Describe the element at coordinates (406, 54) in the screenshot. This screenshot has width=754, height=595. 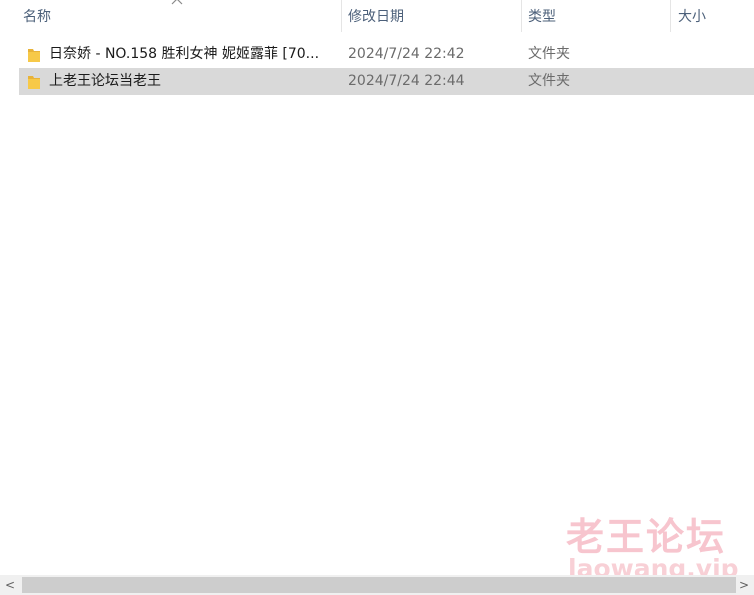
I see `file-date-modified: 2024/7/24 22:42` at that location.